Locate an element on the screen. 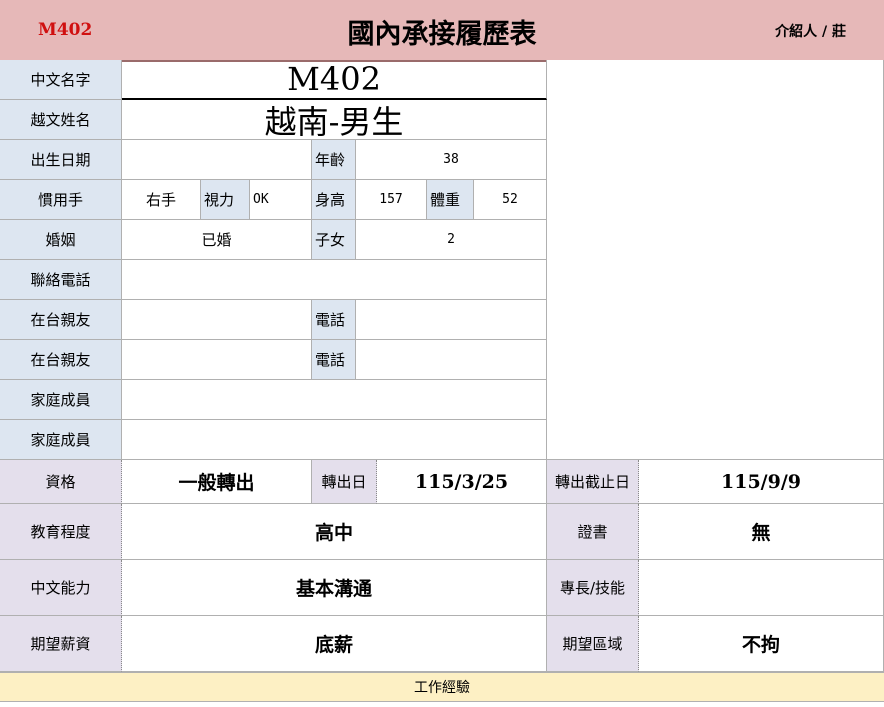 The height and width of the screenshot is (707, 884). value-marriage: 已婚 is located at coordinates (217, 240).